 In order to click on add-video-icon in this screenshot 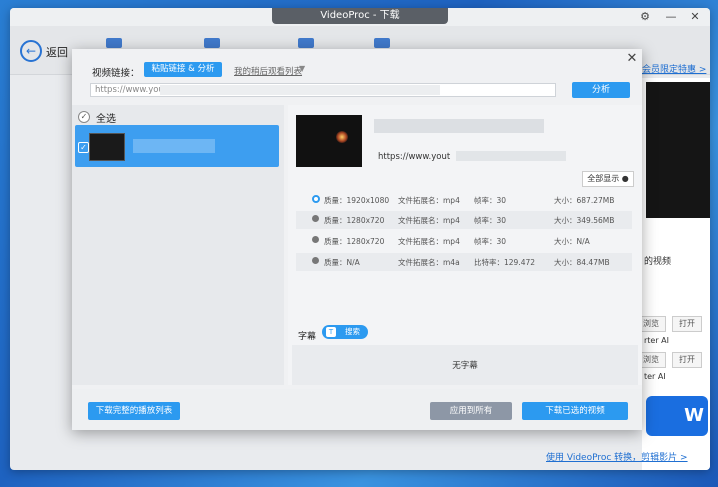, I will do `click(114, 43)`.